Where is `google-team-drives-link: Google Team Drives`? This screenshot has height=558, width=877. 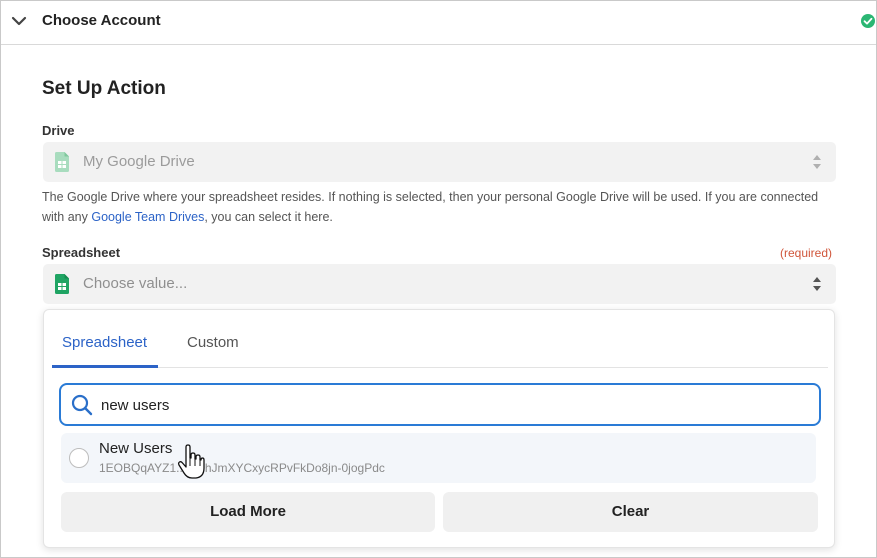 google-team-drives-link: Google Team Drives is located at coordinates (147, 217).